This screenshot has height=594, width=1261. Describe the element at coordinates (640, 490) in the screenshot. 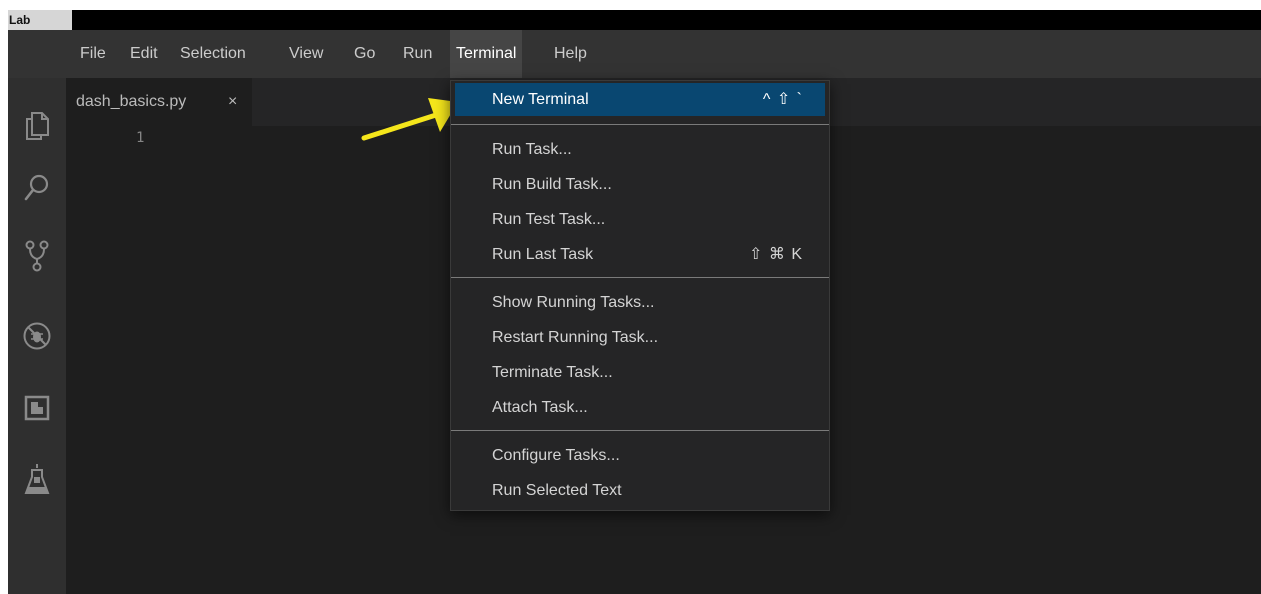

I see `menu-item-run-selected-text: Run Selected Text` at that location.